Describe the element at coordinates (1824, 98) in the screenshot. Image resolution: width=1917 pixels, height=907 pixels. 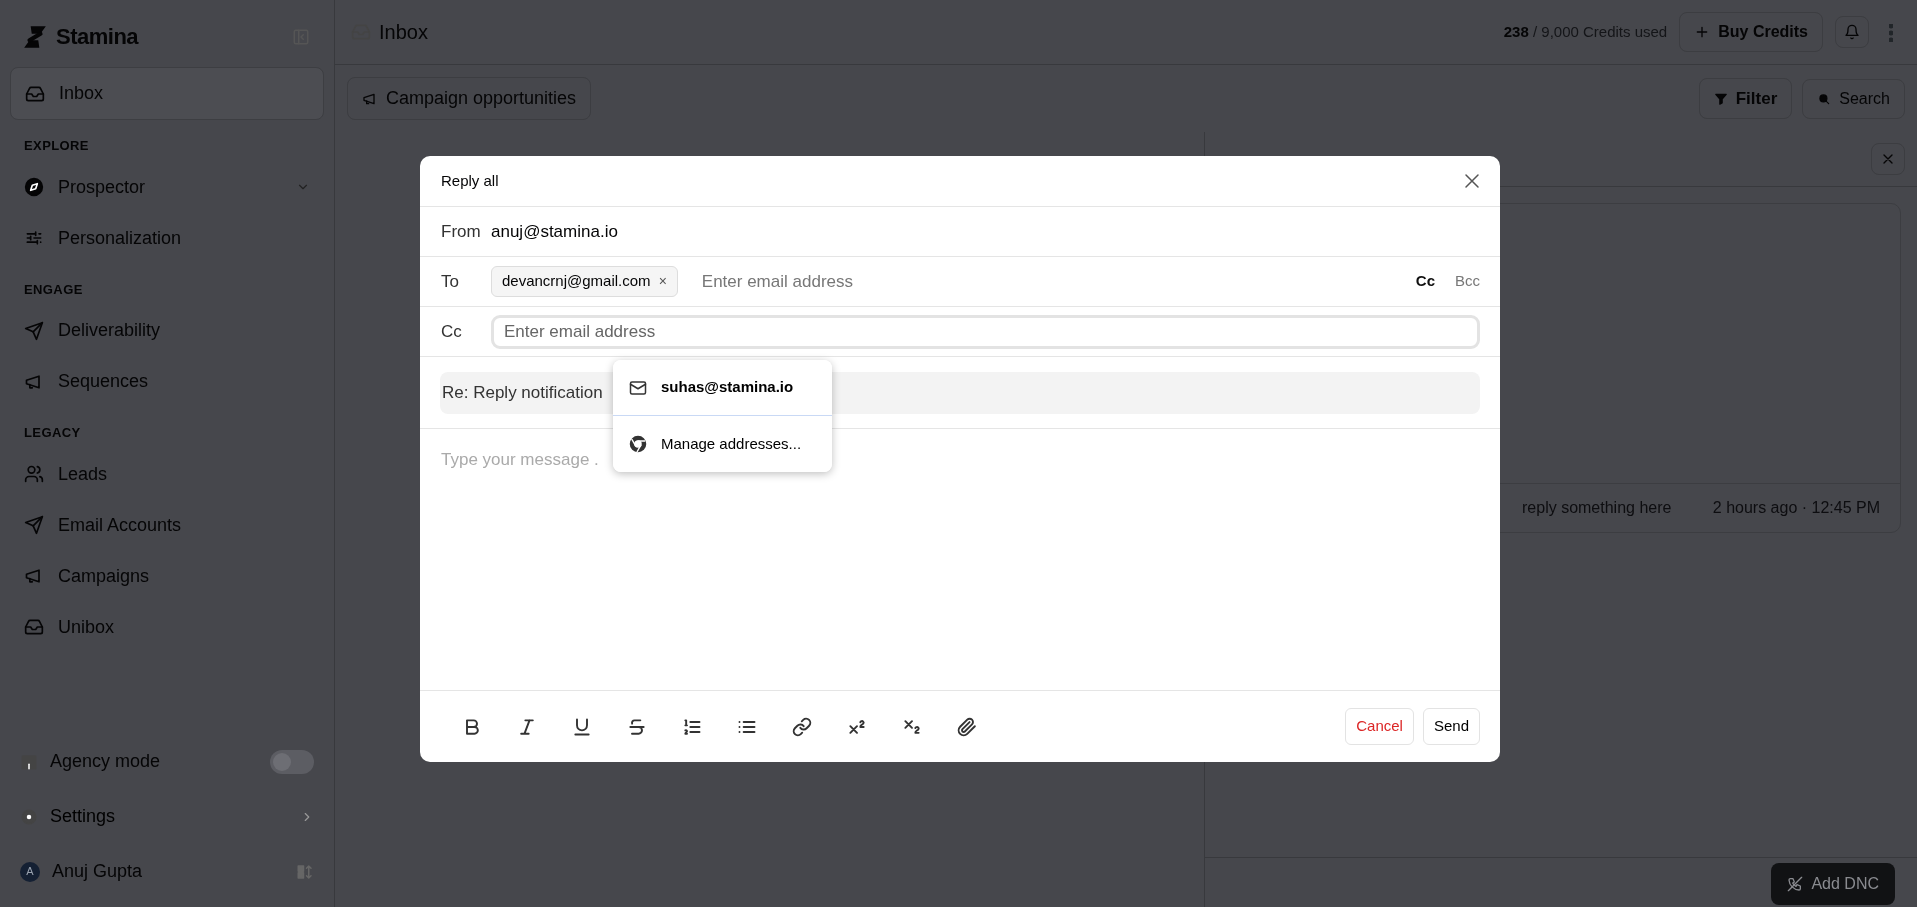
I see `search-icon` at that location.